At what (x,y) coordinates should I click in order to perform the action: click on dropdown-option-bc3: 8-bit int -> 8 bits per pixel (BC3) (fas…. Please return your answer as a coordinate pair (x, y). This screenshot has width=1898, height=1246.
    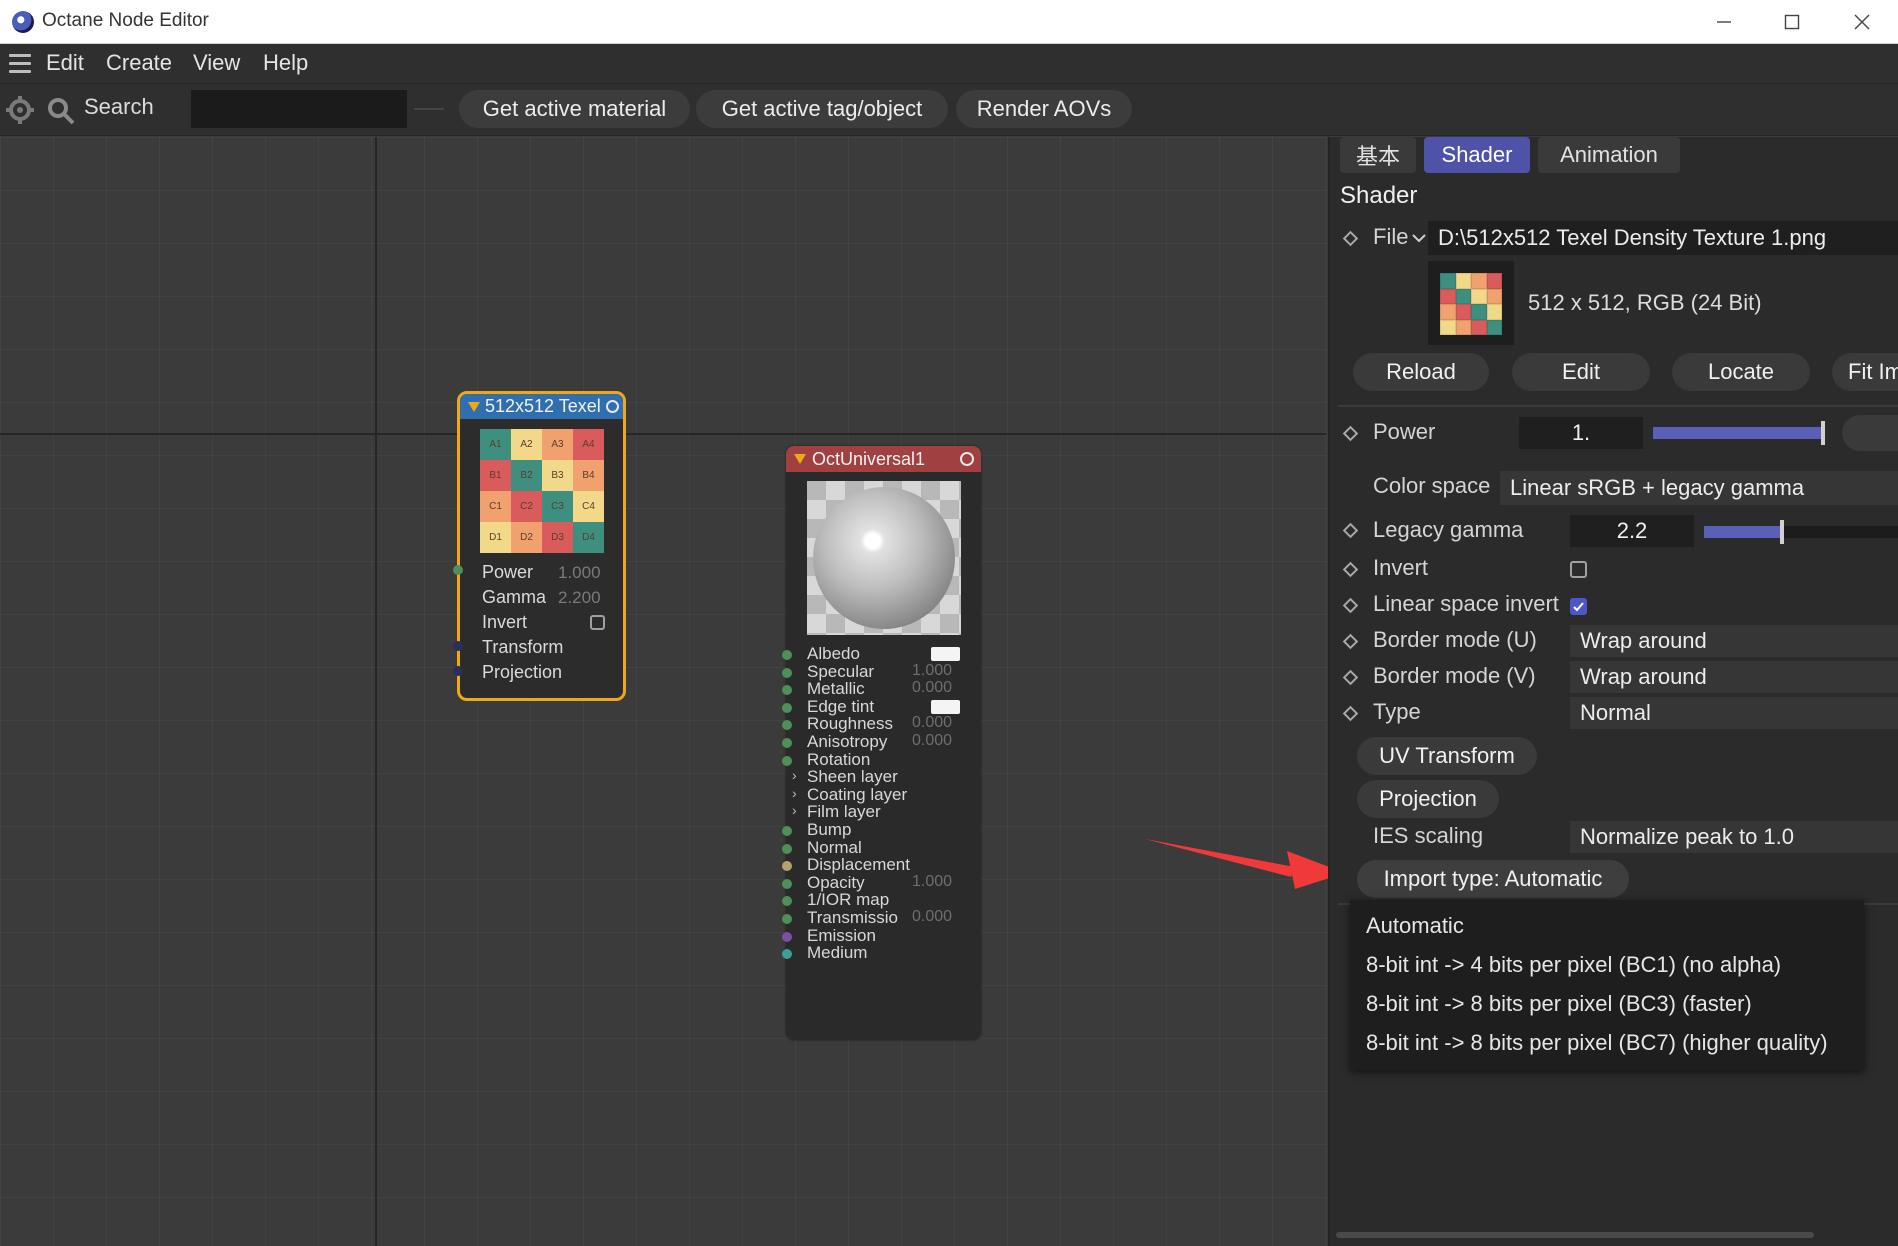
    Looking at the image, I should click on (1559, 1004).